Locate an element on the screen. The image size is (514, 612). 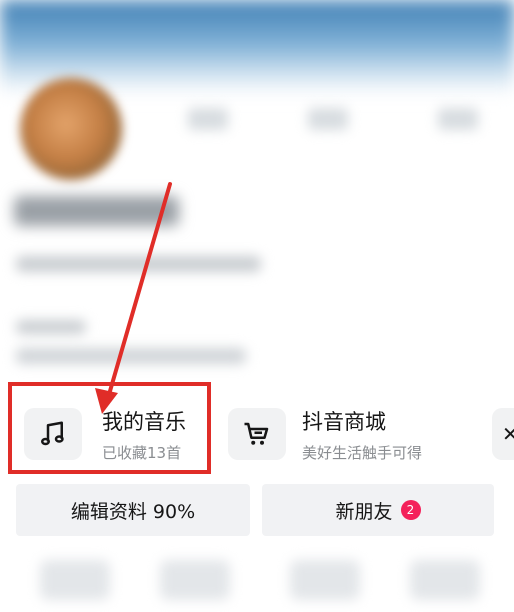
new-friends-label: 新朋友 is located at coordinates (364, 511).